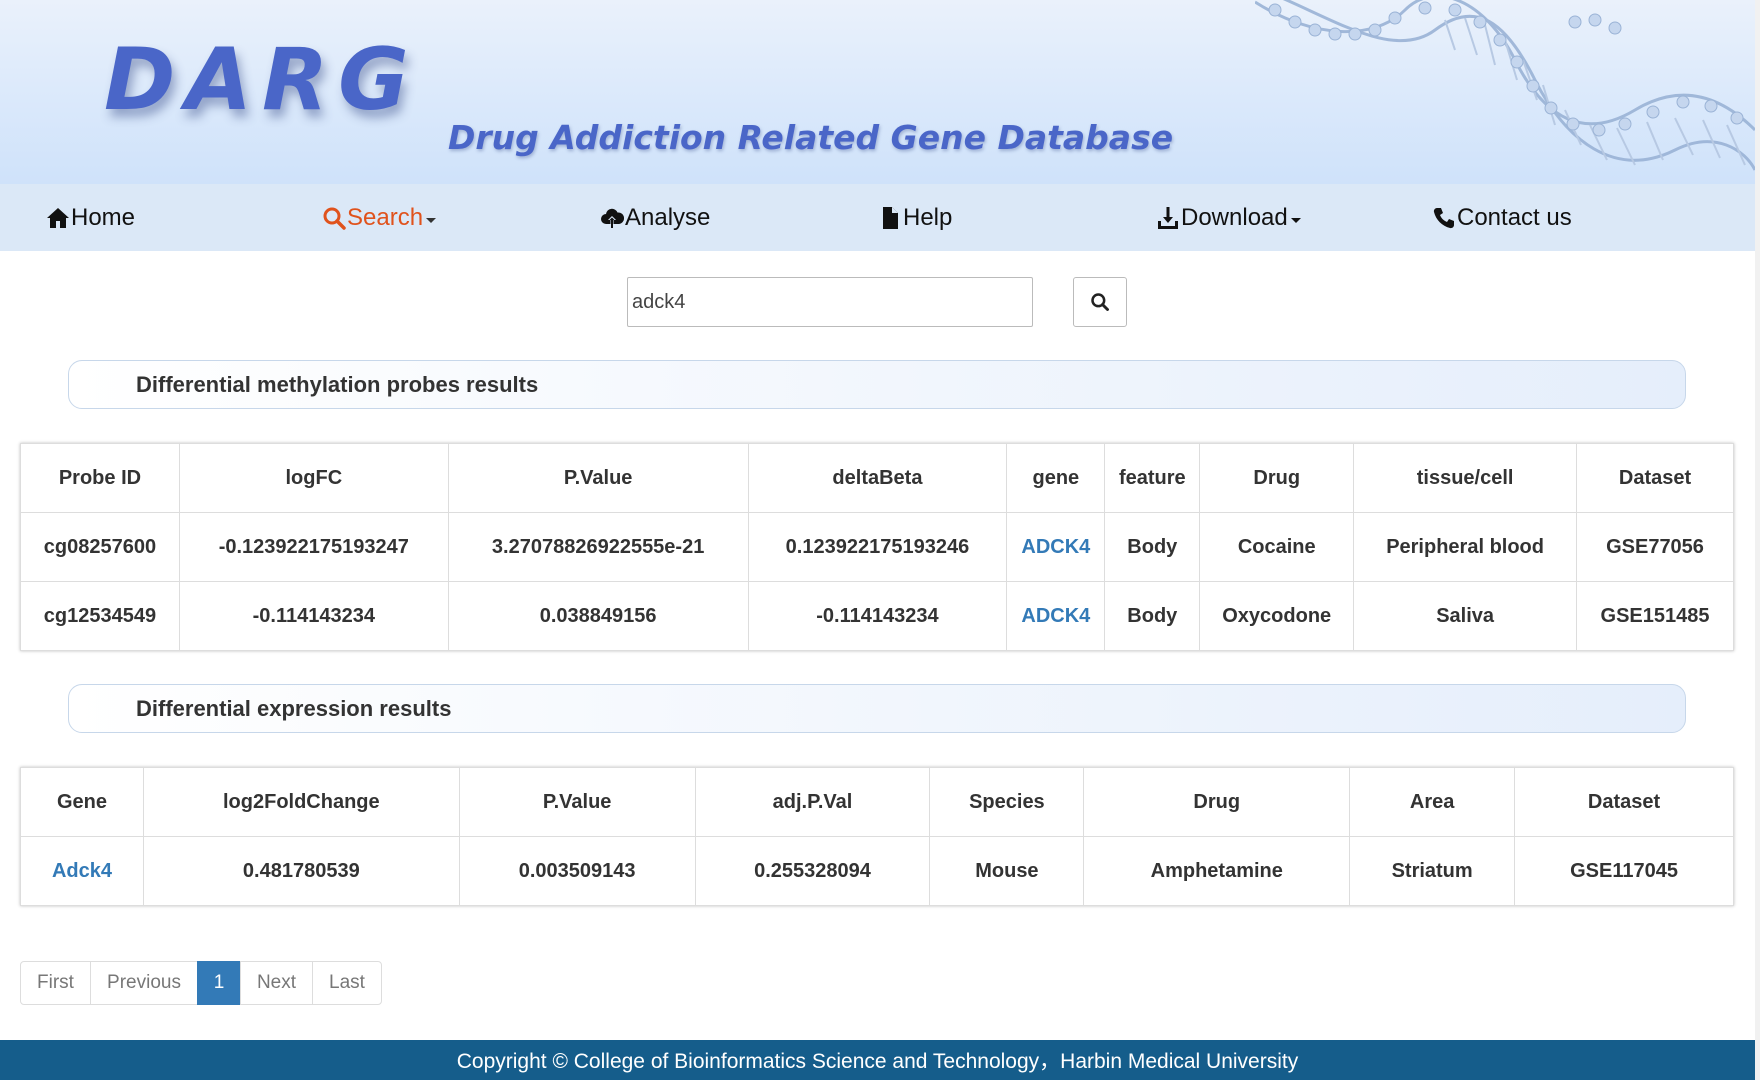  I want to click on search-input, so click(830, 302).